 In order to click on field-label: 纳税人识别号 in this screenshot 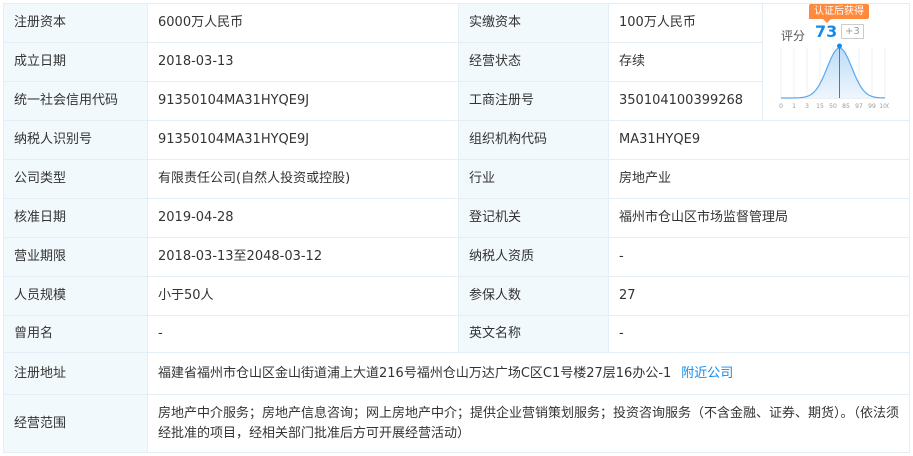, I will do `click(75, 140)`.